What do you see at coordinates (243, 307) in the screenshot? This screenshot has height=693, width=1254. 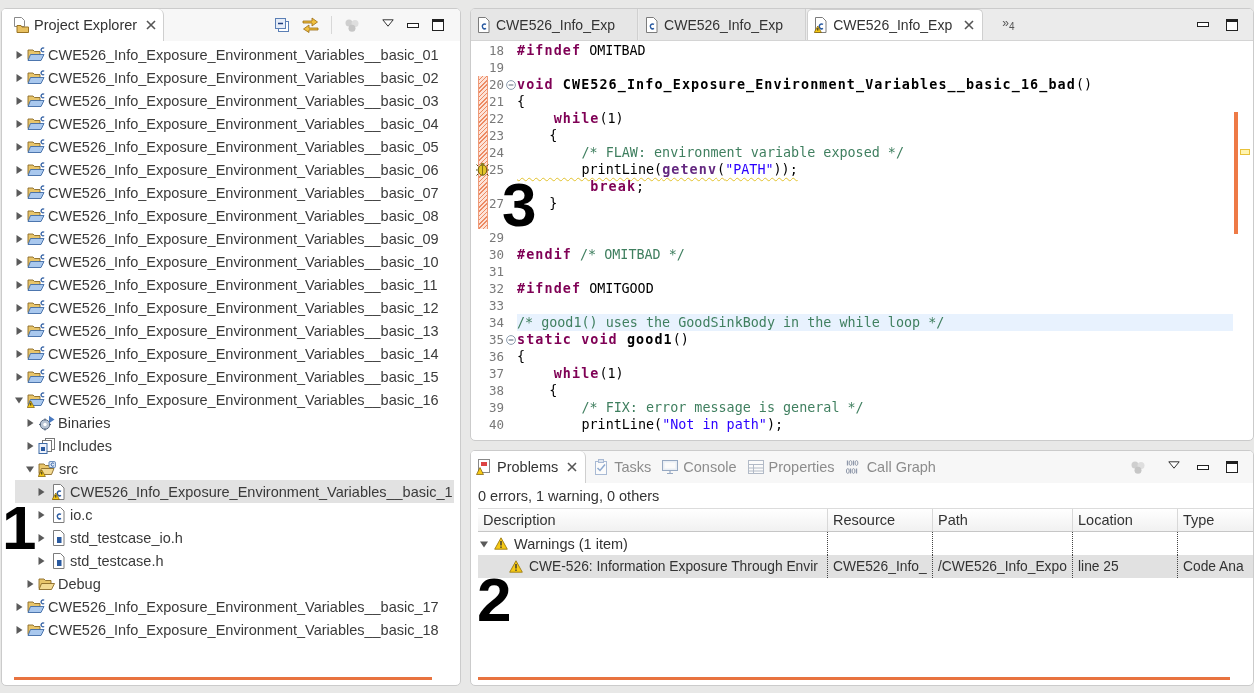 I see `tree-item: CWE526_Info_Exposure_Environment_Variables__basic_12` at bounding box center [243, 307].